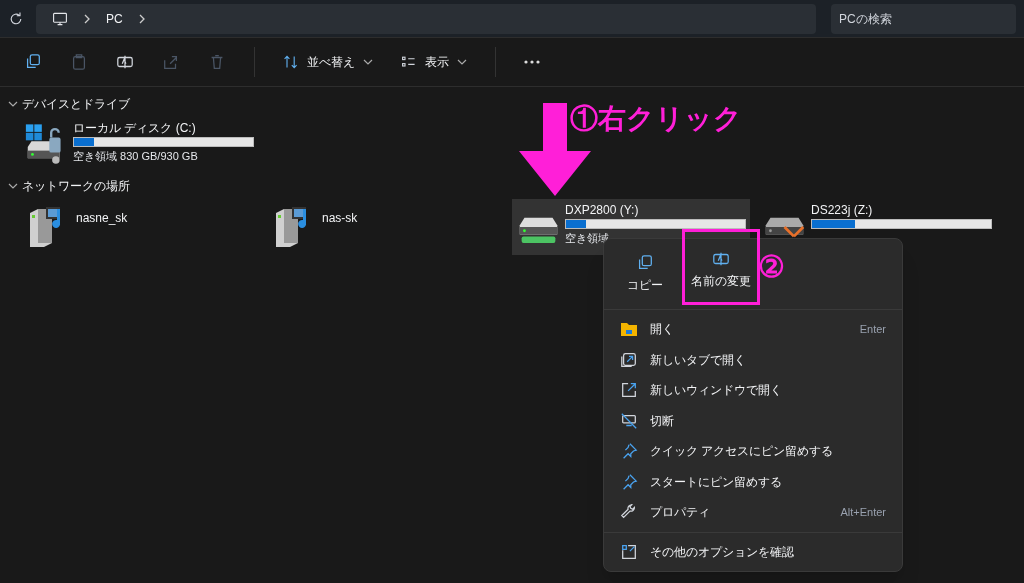 The height and width of the screenshot is (583, 1024). Describe the element at coordinates (139, 227) in the screenshot. I see `drive-item: nasne_sk` at that location.